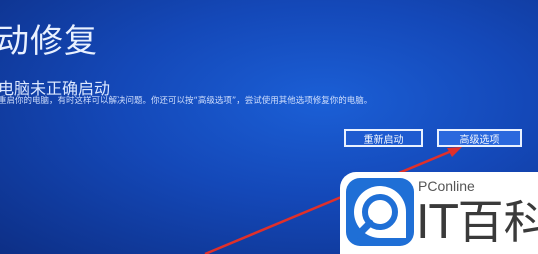 The width and height of the screenshot is (538, 254). What do you see at coordinates (477, 222) in the screenshot?
I see `watermark-brand-big: IT百科` at bounding box center [477, 222].